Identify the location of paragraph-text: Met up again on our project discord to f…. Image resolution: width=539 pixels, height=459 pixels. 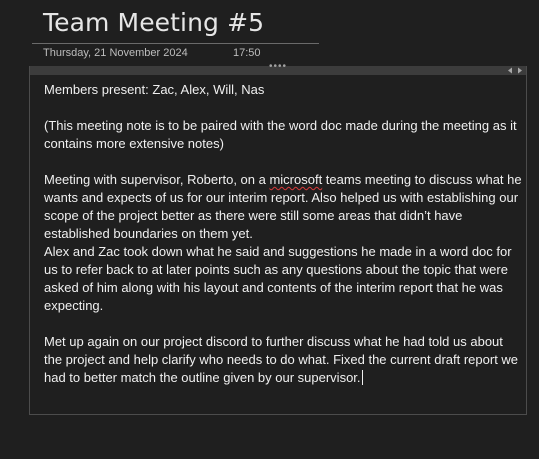
(283, 359).